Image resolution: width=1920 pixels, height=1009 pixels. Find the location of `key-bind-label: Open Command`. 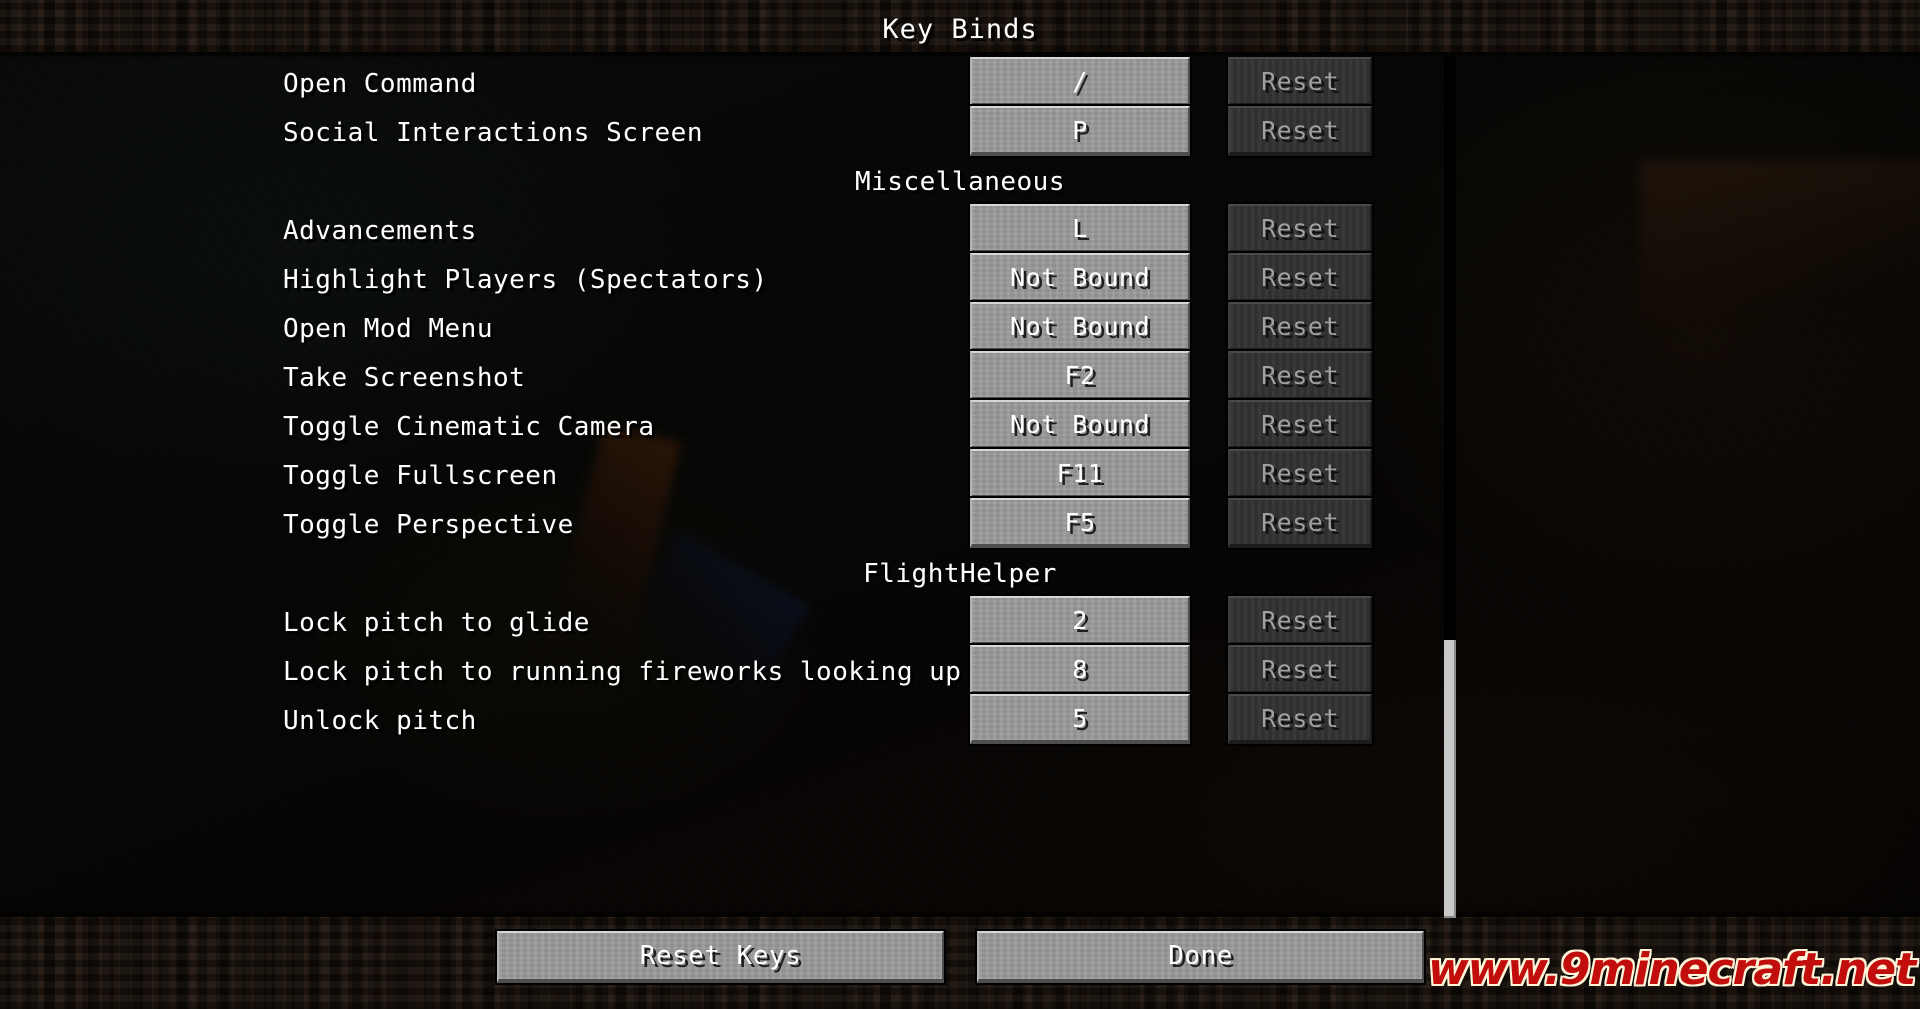

key-bind-label: Open Command is located at coordinates (380, 84).